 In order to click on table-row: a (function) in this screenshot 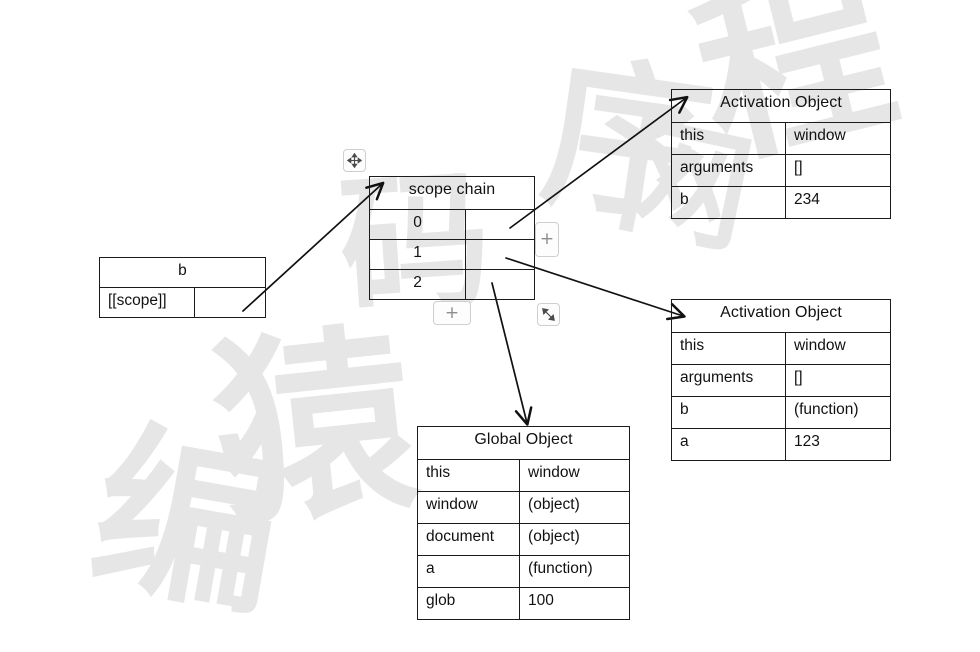, I will do `click(523, 571)`.